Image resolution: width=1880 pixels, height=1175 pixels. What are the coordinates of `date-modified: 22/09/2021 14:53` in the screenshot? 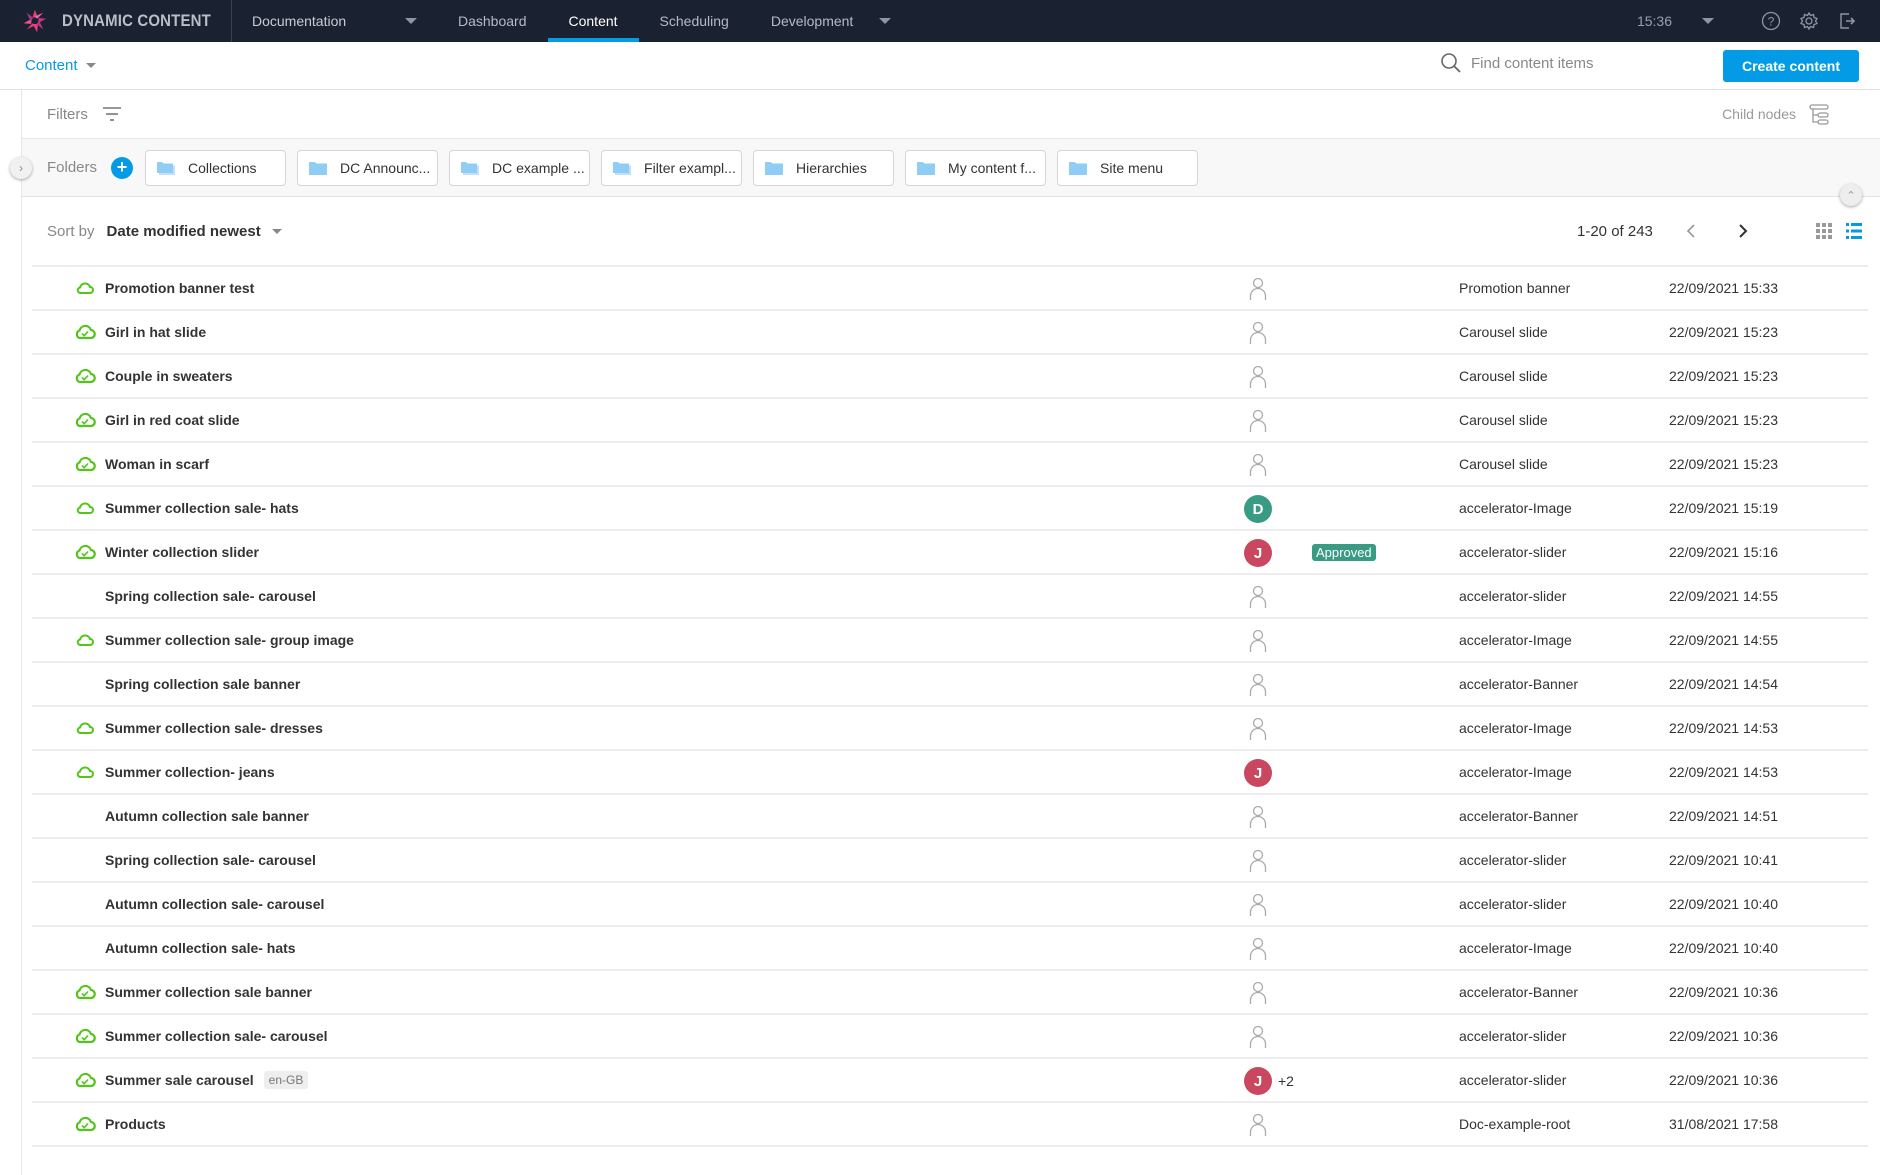 It's located at (1723, 728).